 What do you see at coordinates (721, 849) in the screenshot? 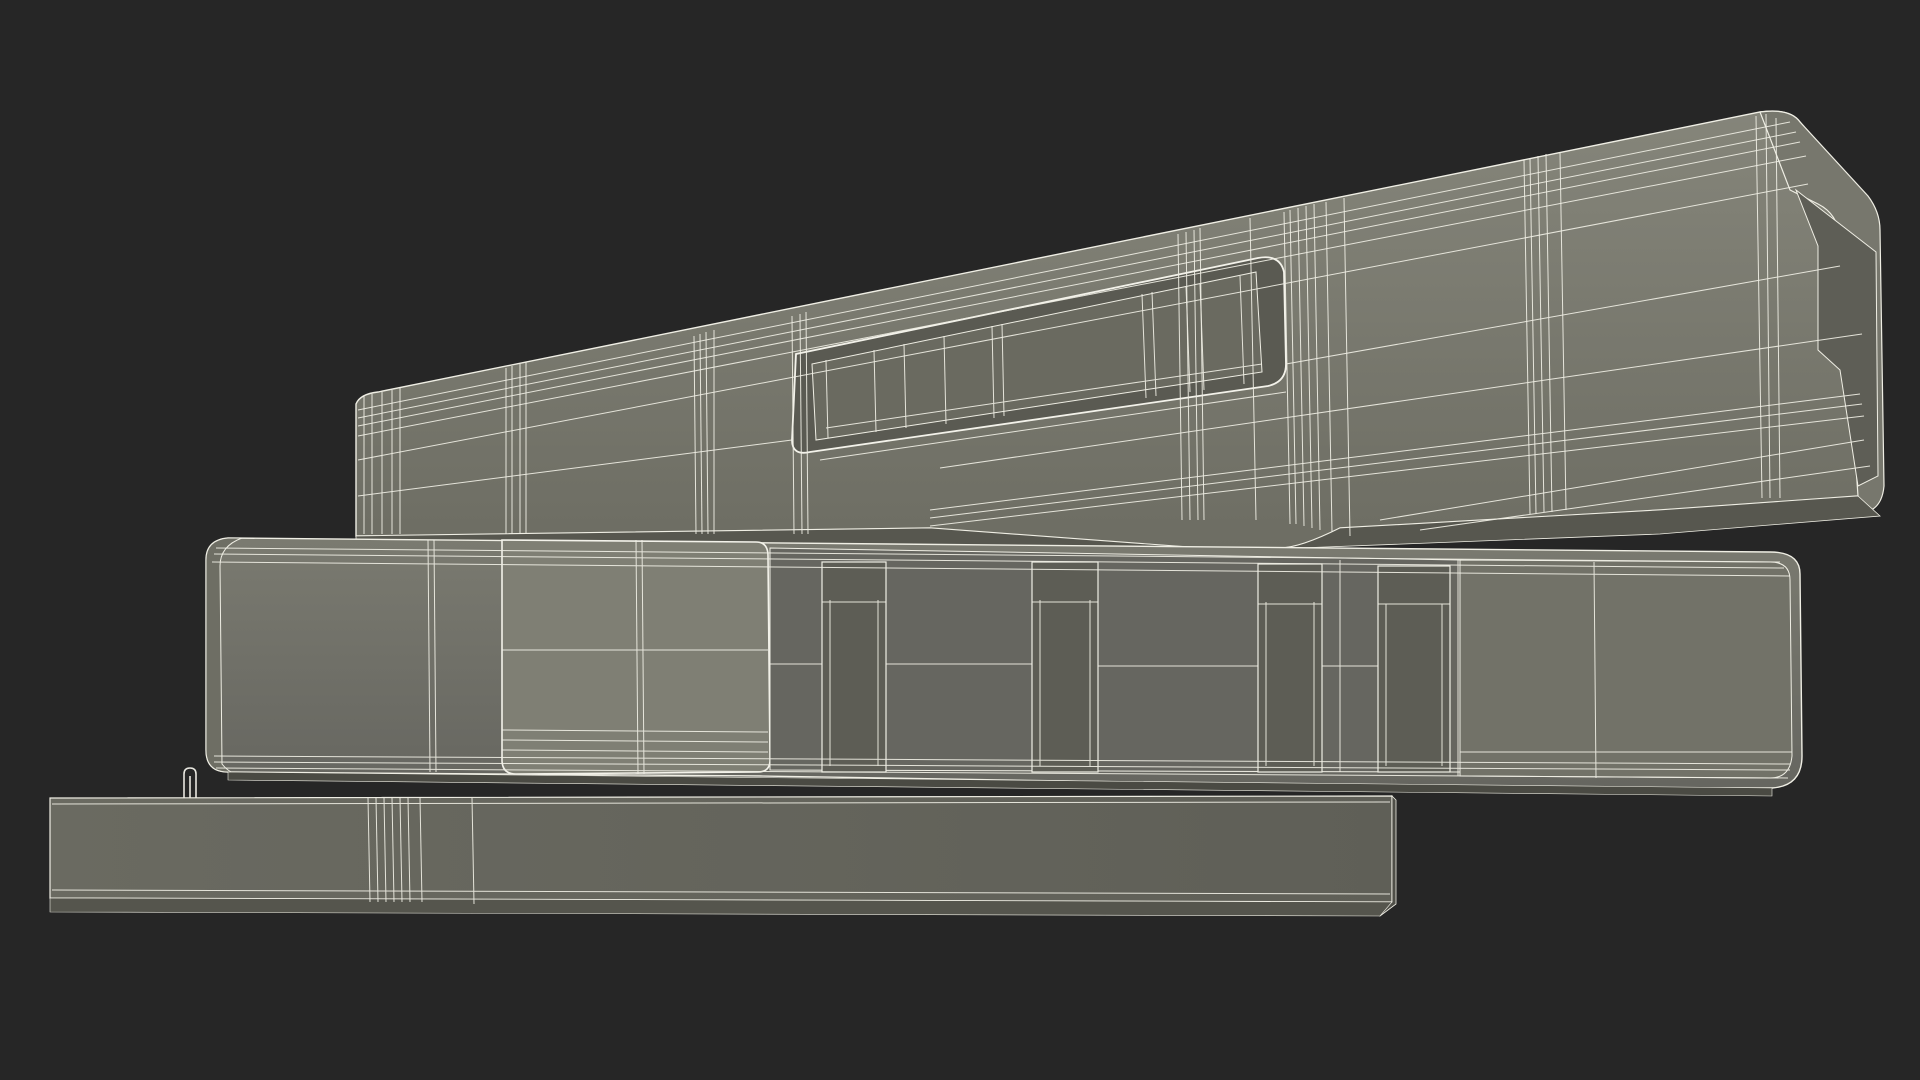
I see `base-front-face` at bounding box center [721, 849].